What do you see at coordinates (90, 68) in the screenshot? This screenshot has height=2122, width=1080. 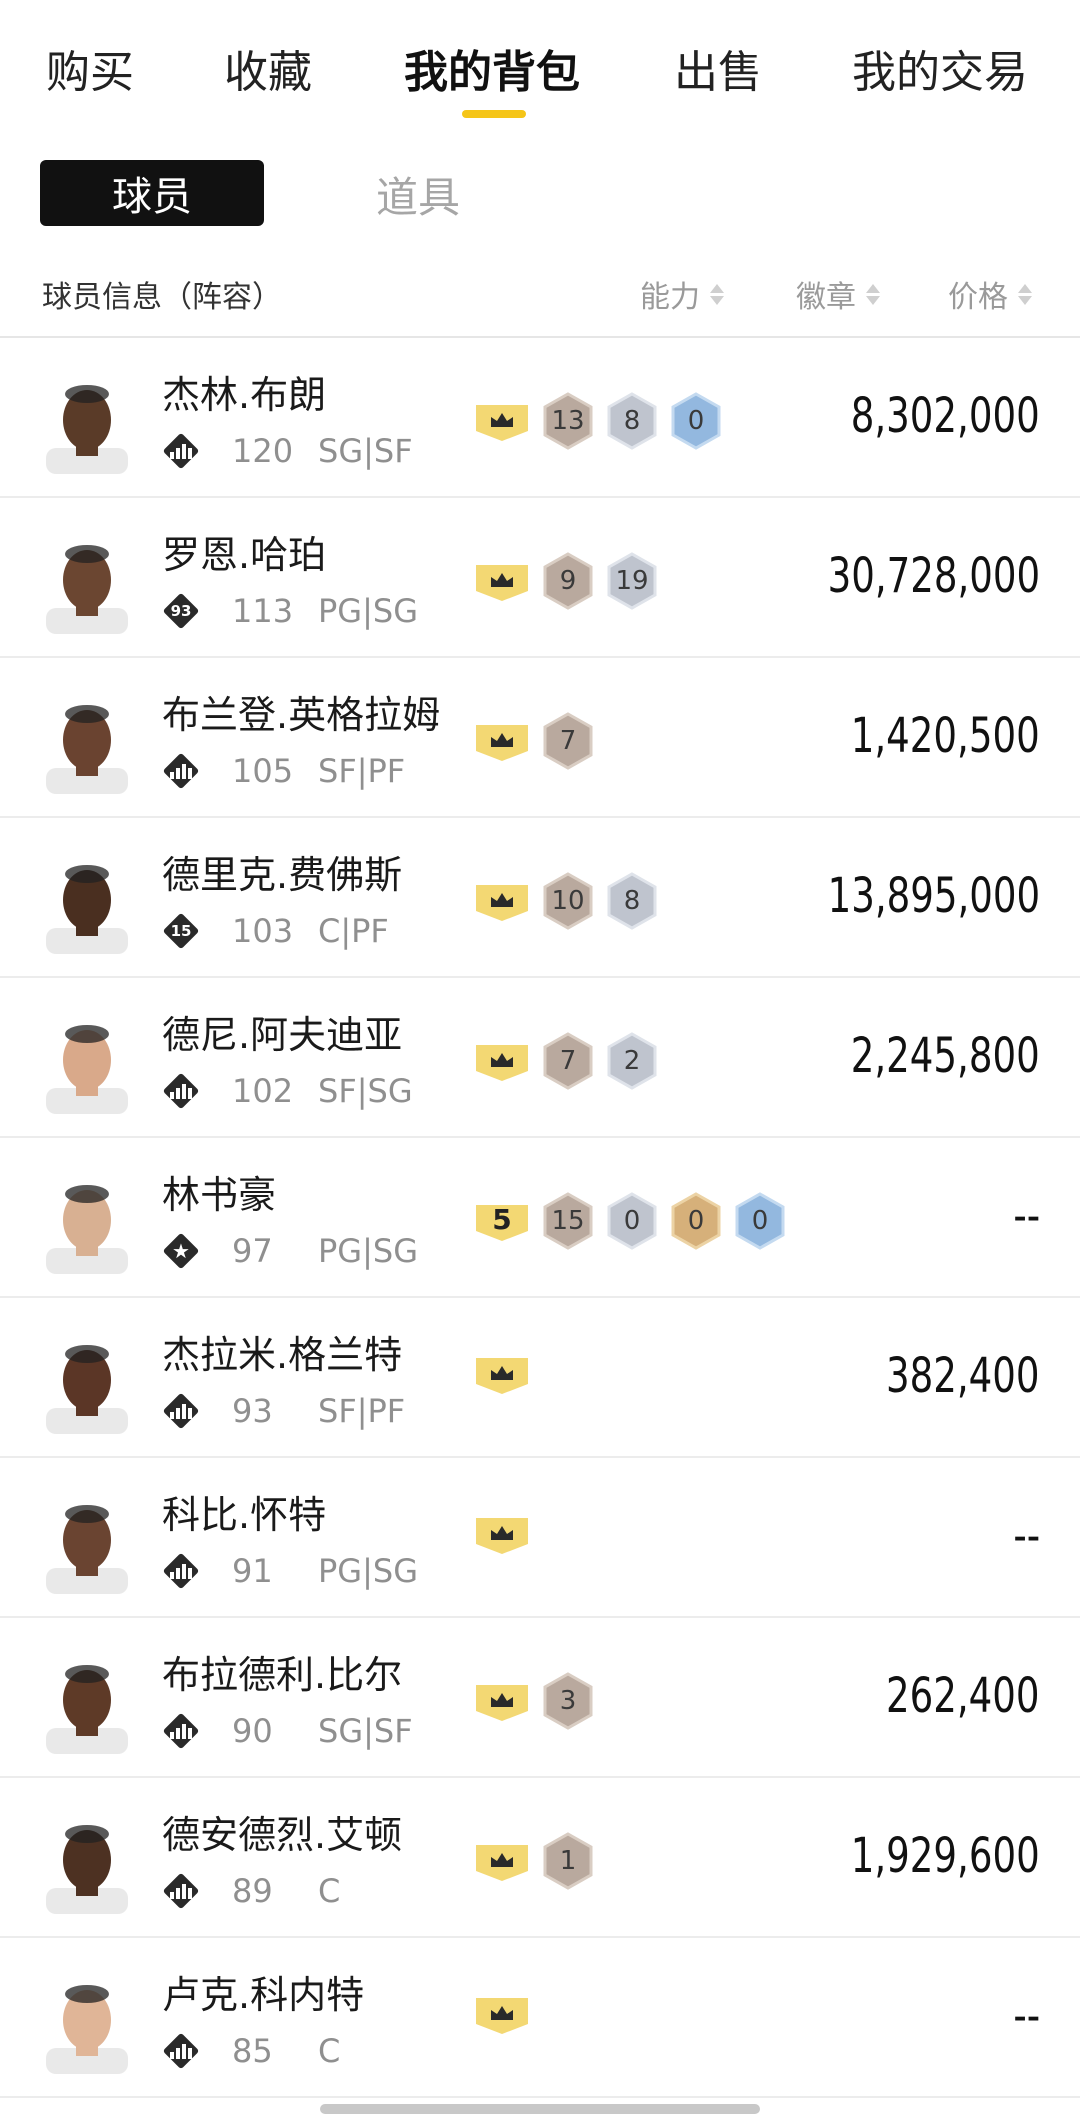 I see `tab-buy: 购买` at bounding box center [90, 68].